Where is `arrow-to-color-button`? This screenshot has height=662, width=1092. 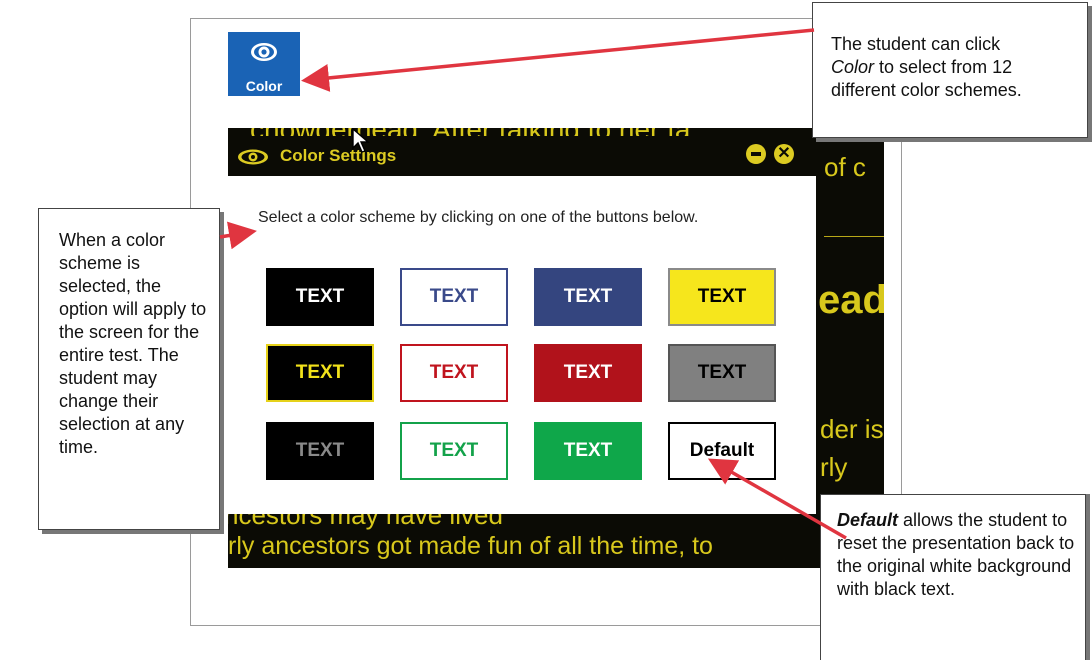 arrow-to-color-button is located at coordinates (558, 60).